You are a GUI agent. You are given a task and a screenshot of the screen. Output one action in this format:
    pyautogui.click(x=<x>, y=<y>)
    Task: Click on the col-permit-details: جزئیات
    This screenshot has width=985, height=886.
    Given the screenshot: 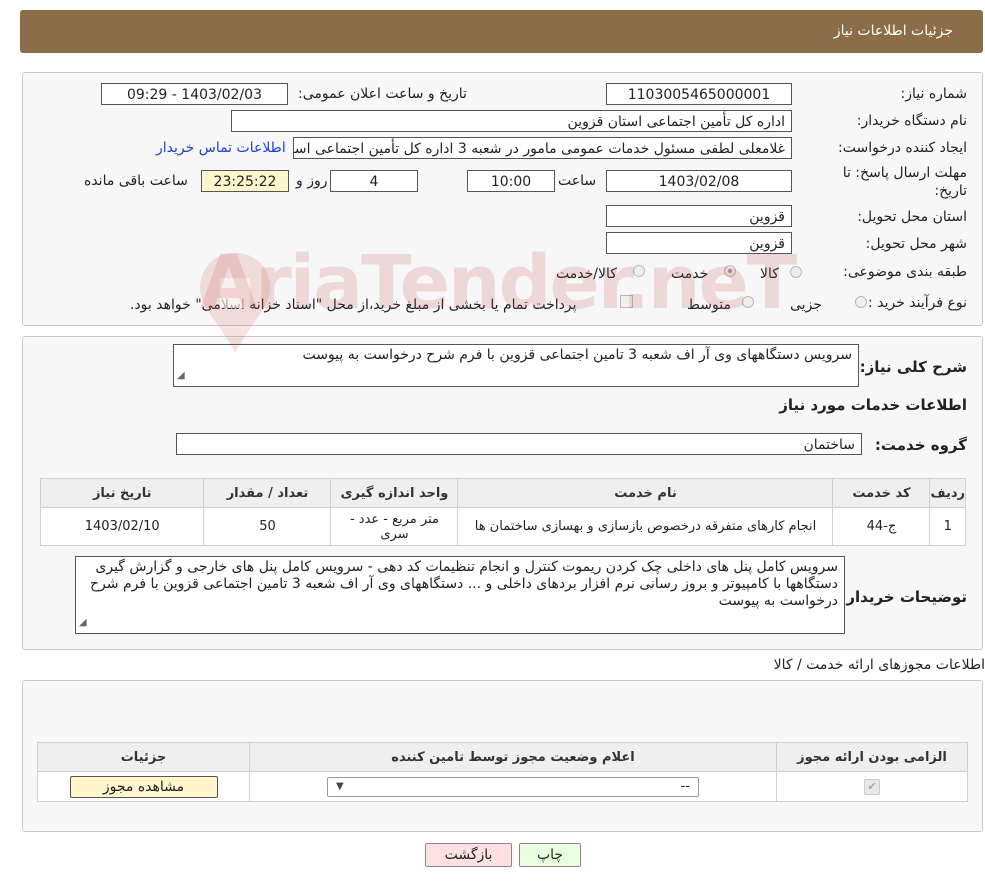 What is the action you would take?
    pyautogui.click(x=143, y=757)
    